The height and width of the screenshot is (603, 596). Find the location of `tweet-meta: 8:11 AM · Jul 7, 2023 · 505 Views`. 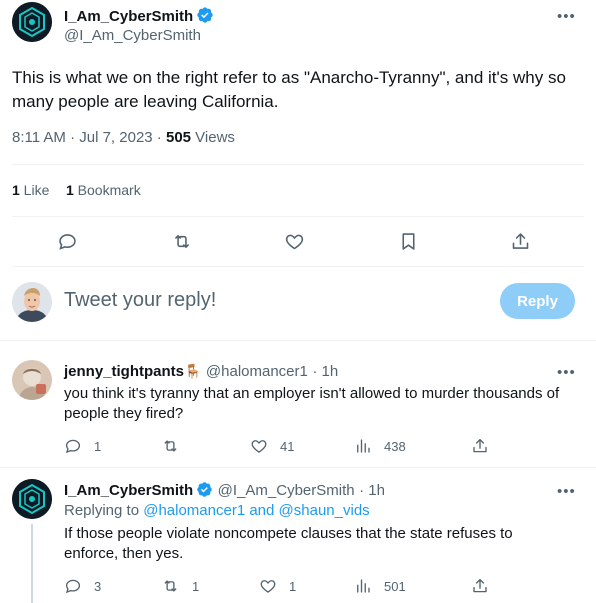

tweet-meta: 8:11 AM · Jul 7, 2023 · 505 Views is located at coordinates (123, 137).